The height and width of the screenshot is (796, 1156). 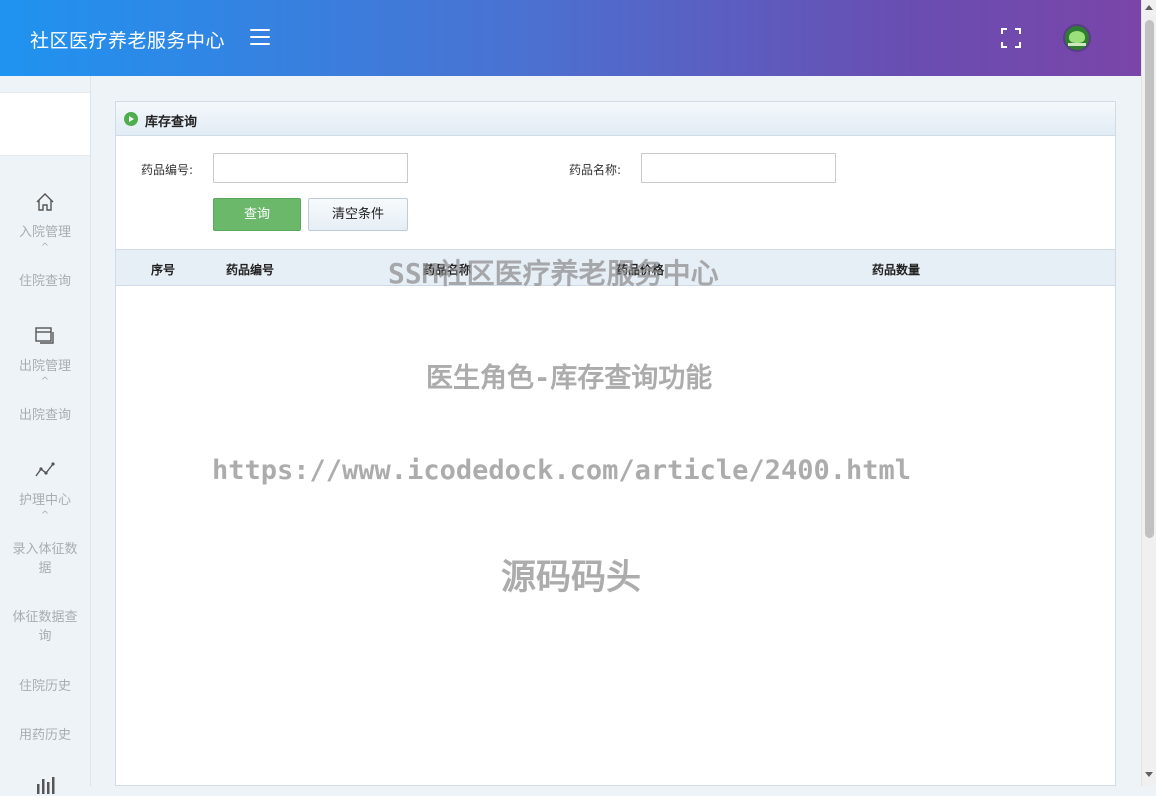 I want to click on top-header: 社区医疗养老服务中心, so click(x=570, y=38).